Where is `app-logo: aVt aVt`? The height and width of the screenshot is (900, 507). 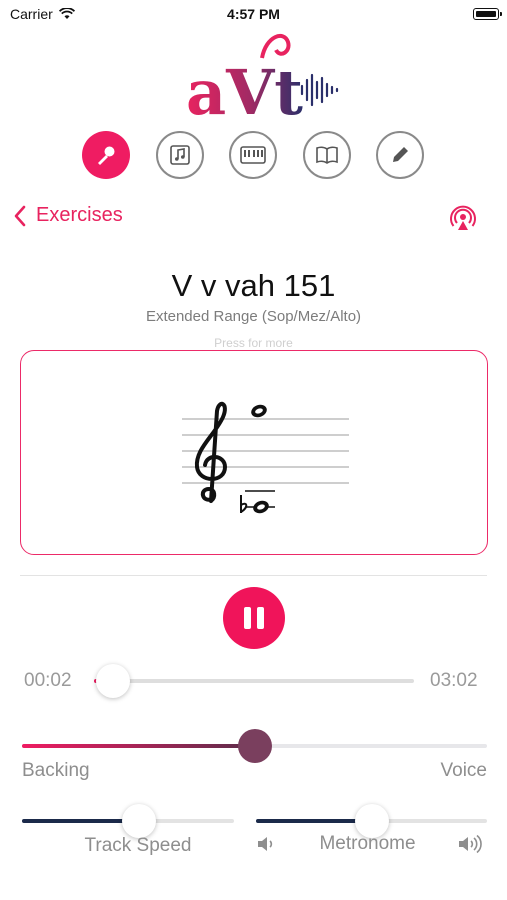 app-logo: aVt aVt is located at coordinates (262, 76).